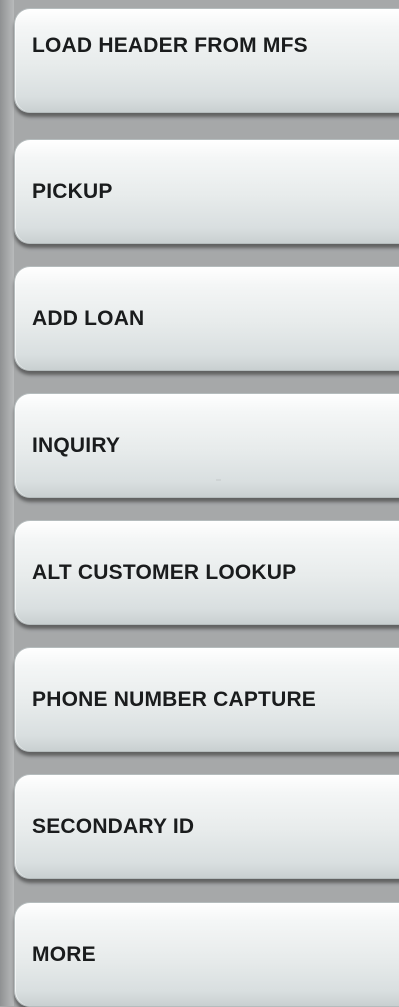 The image size is (399, 1007). I want to click on pickup-button: PICKUP, so click(206, 191).